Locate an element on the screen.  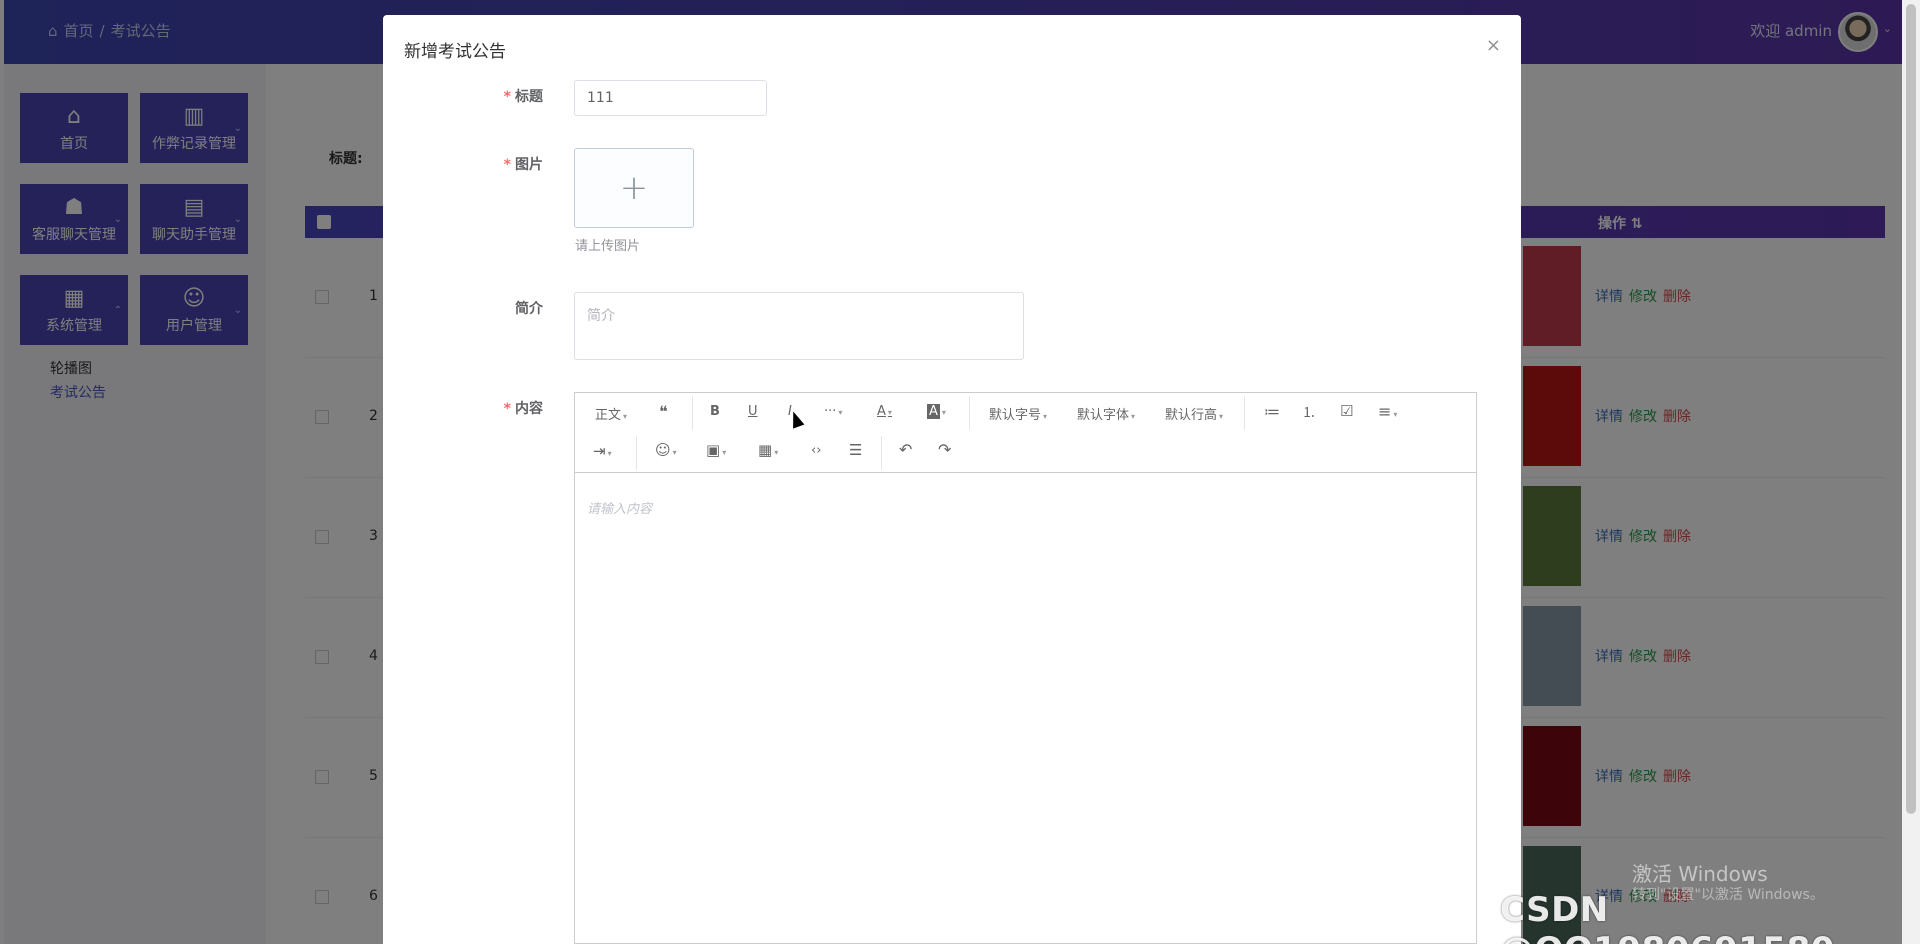
underline-icon: U is located at coordinates (753, 411).